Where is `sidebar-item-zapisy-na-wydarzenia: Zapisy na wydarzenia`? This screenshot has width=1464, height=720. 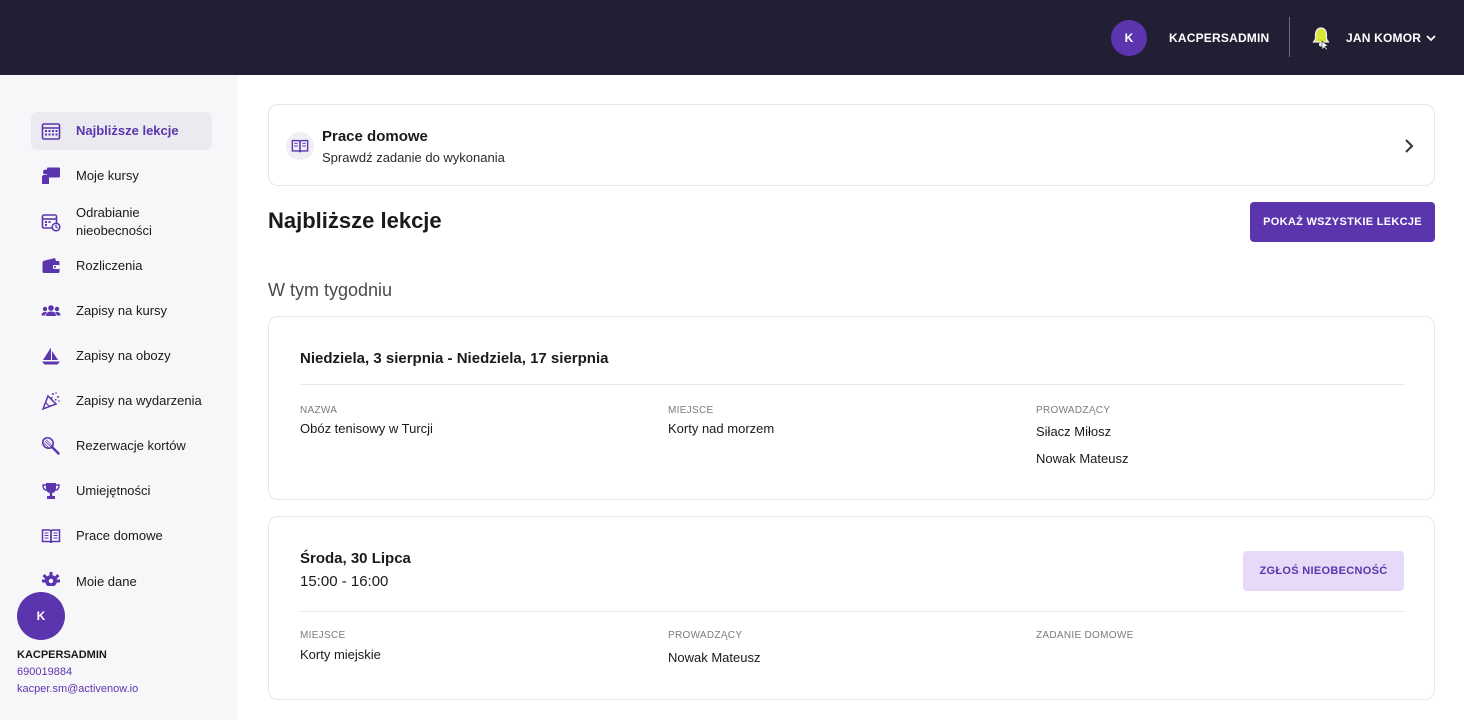
sidebar-item-zapisy-na-wydarzenia: Zapisy na wydarzenia is located at coordinates (121, 401).